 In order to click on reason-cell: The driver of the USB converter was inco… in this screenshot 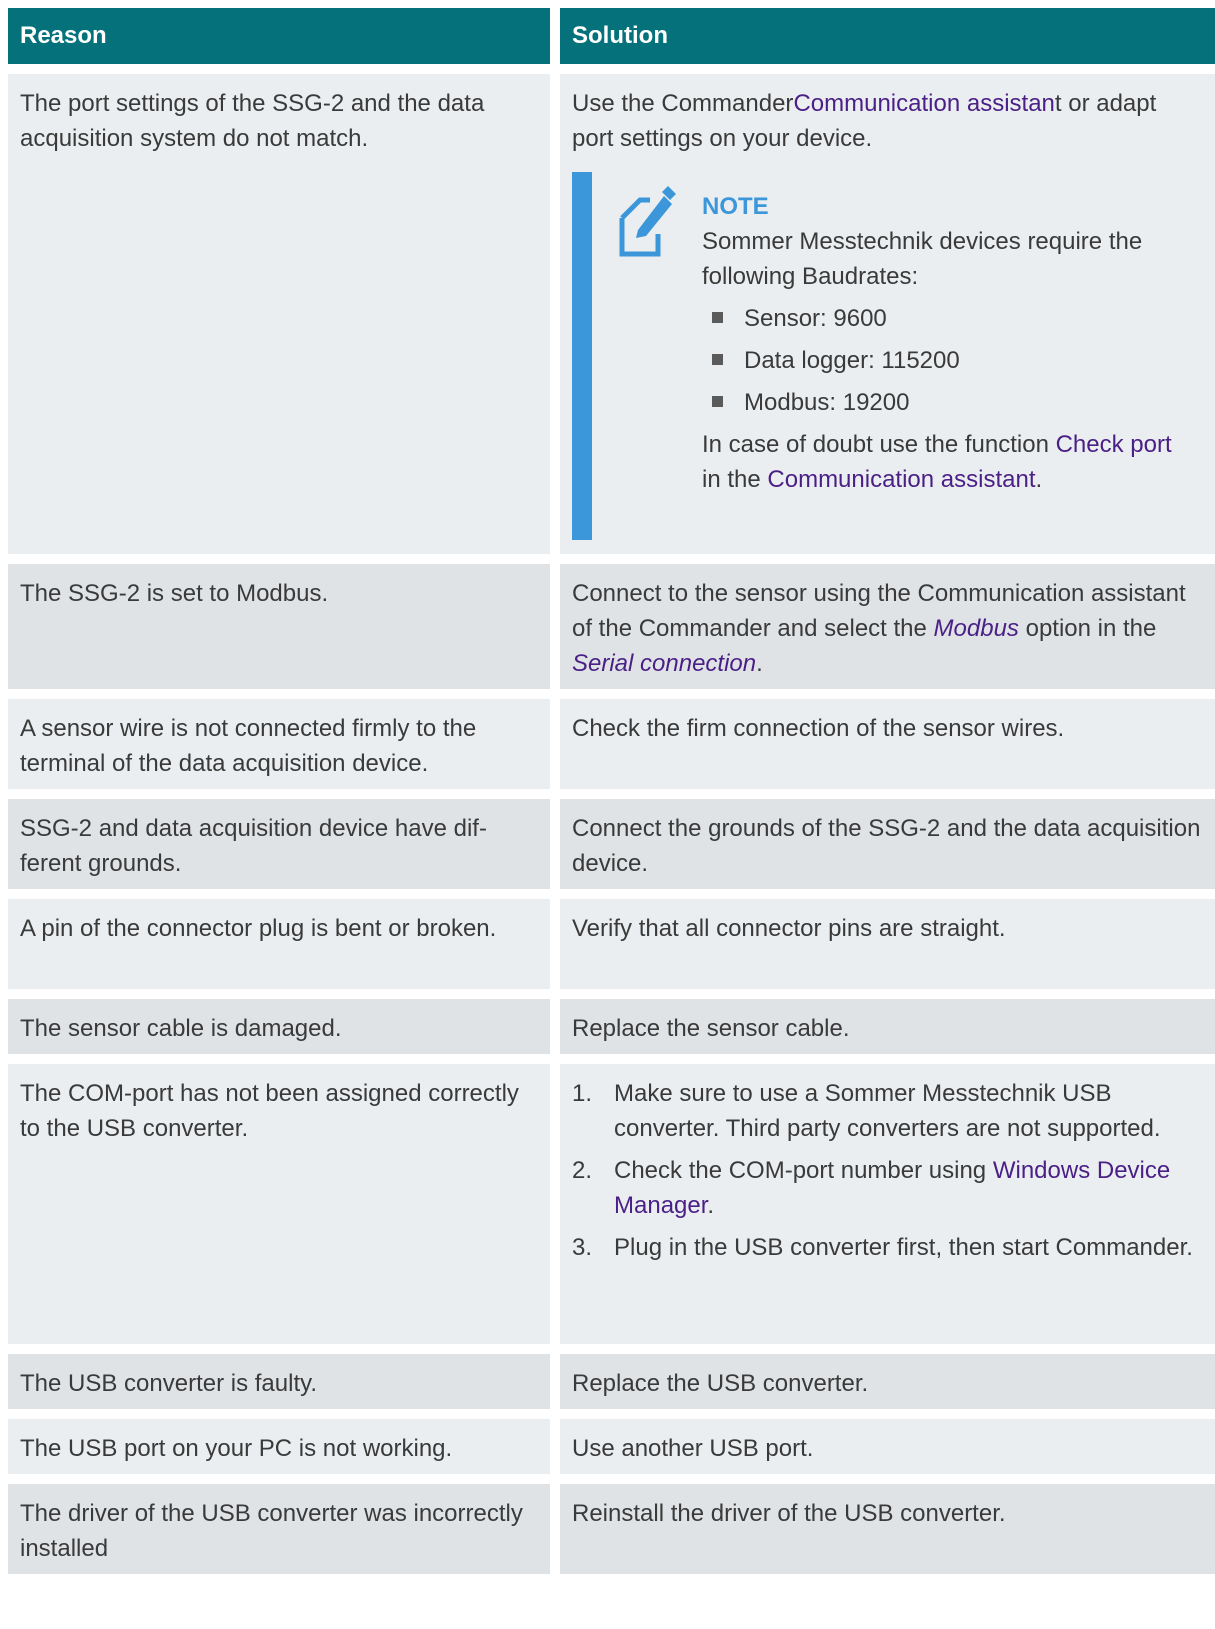, I will do `click(279, 1529)`.